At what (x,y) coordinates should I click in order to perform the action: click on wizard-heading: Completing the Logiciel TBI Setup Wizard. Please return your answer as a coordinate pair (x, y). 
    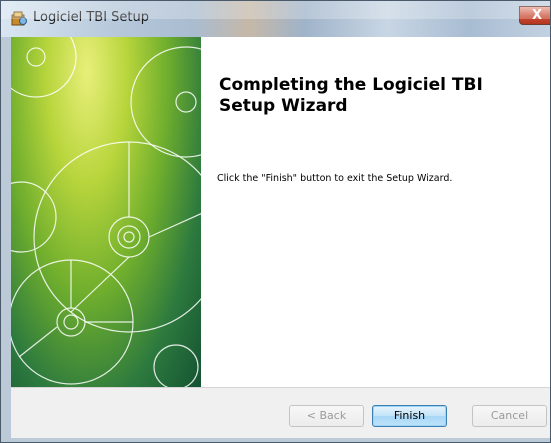
    Looking at the image, I should click on (351, 95).